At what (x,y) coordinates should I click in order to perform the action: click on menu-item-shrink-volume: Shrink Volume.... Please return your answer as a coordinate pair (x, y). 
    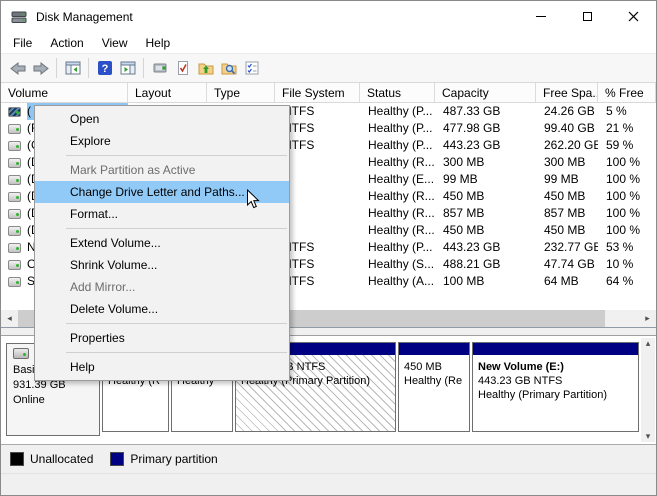
    Looking at the image, I should click on (162, 265).